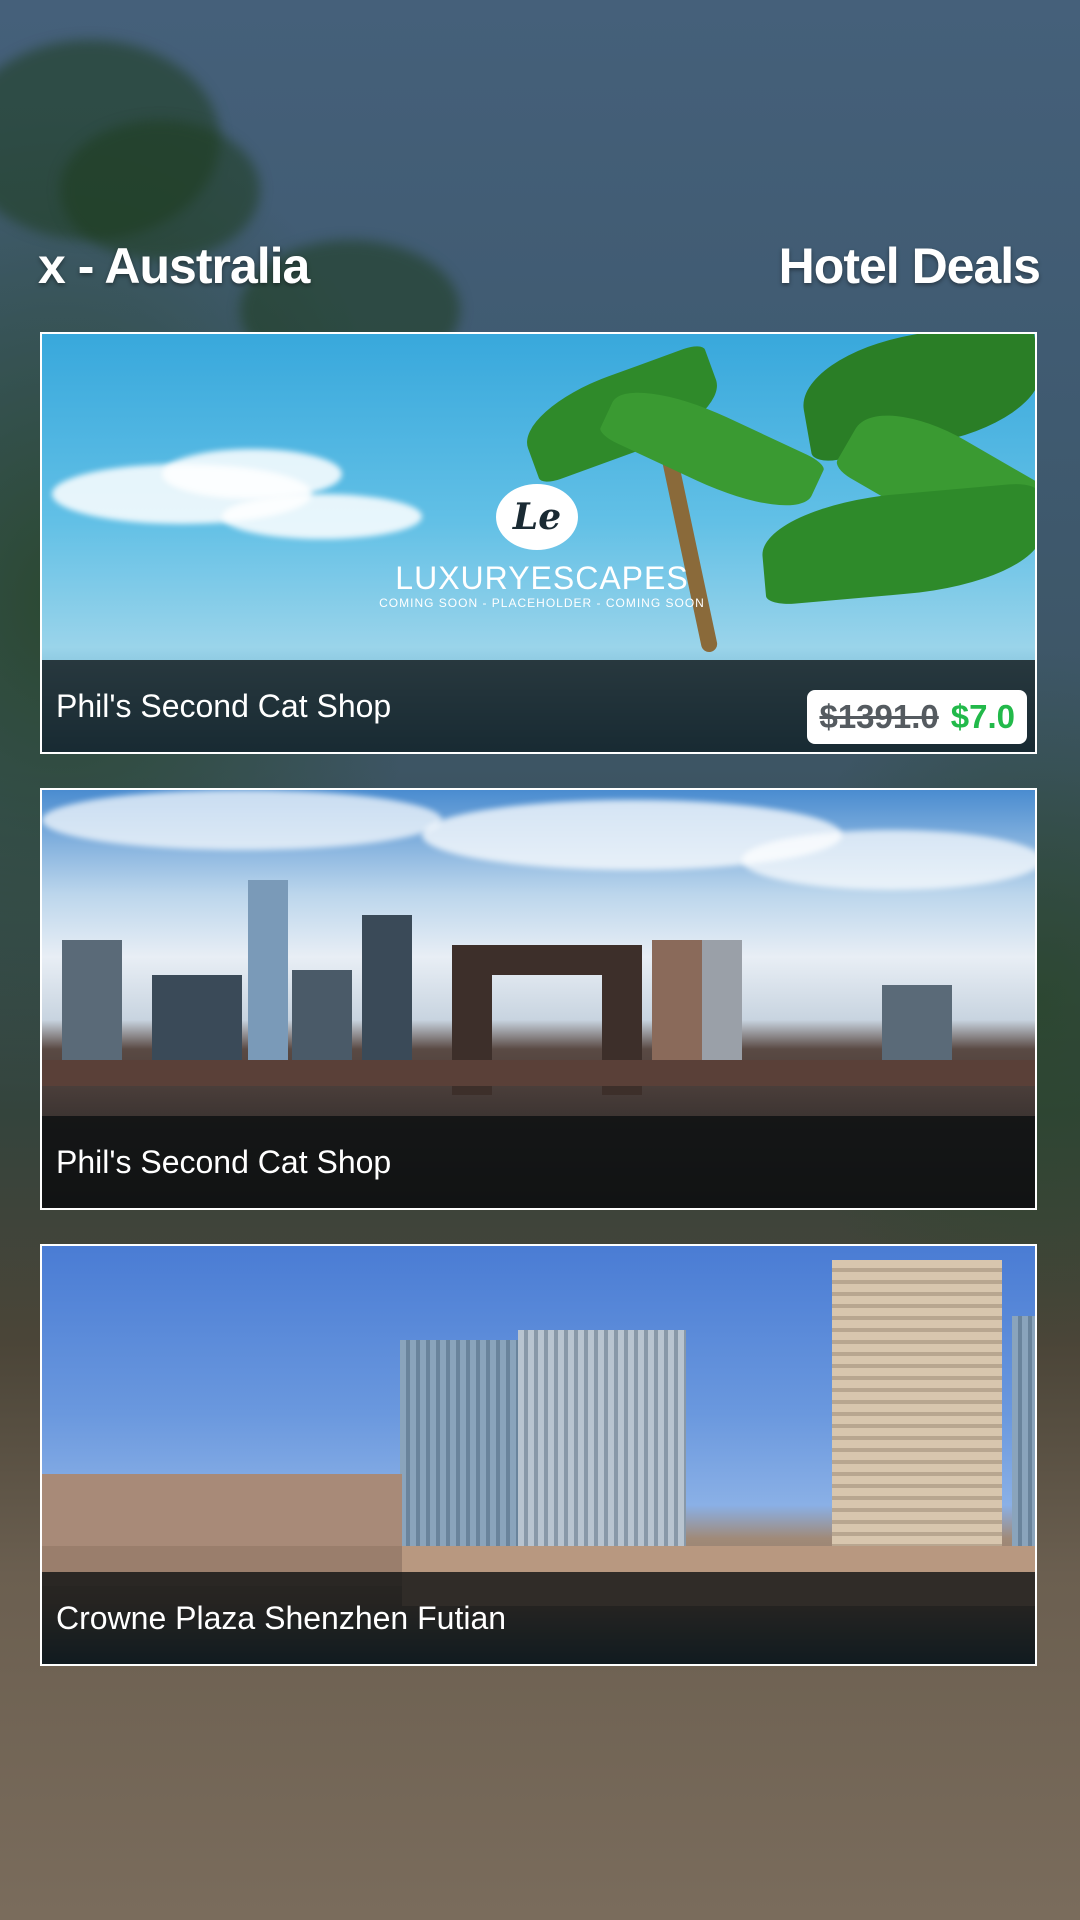 The height and width of the screenshot is (1920, 1080). I want to click on deal-caption: Phil's Second Cat Shop, so click(538, 1162).